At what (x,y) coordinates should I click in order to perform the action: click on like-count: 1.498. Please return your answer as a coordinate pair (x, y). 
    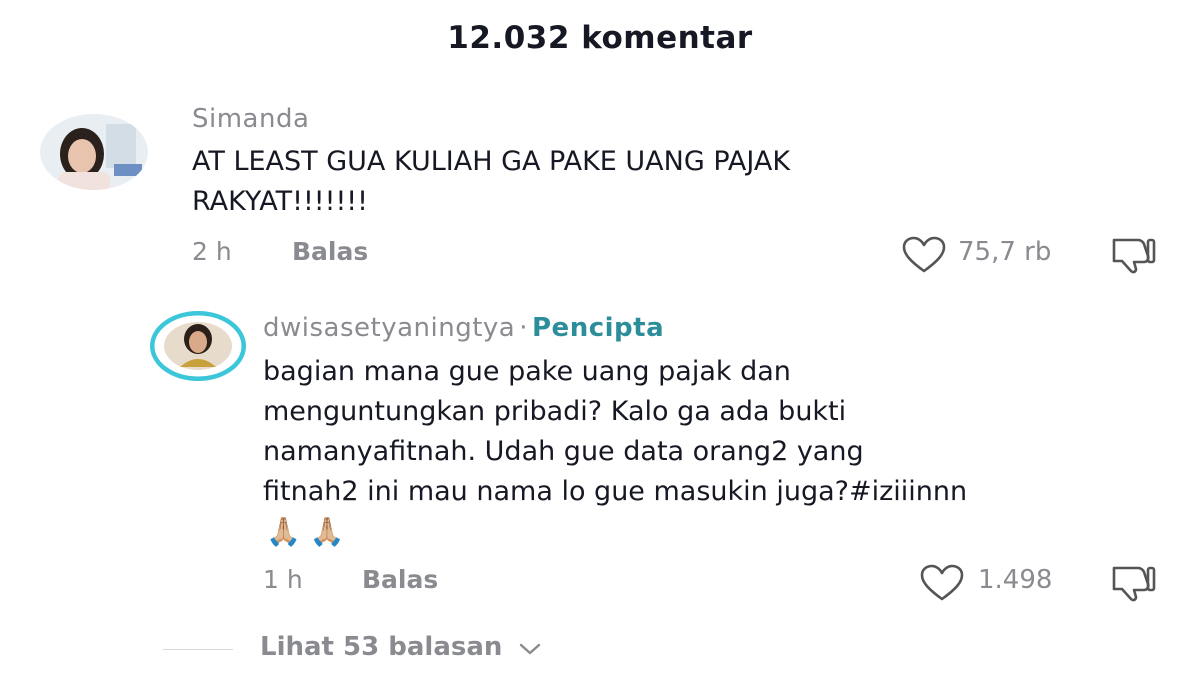
    Looking at the image, I should click on (1015, 580).